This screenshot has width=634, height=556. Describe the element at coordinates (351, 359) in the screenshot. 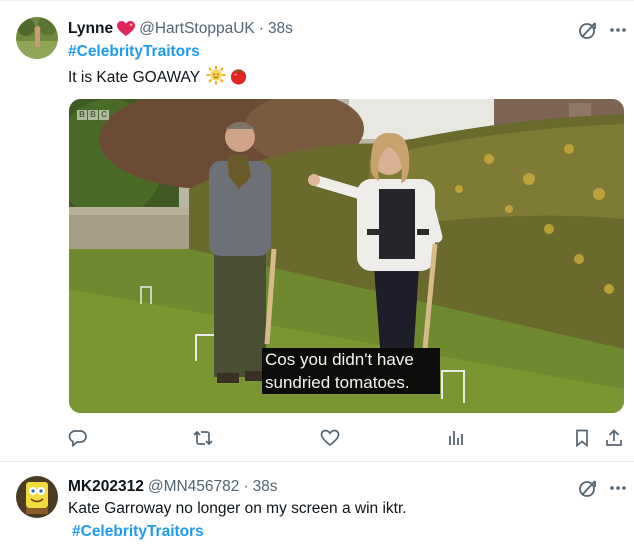

I see `subtitle-line-1: Cos you didn't have` at that location.